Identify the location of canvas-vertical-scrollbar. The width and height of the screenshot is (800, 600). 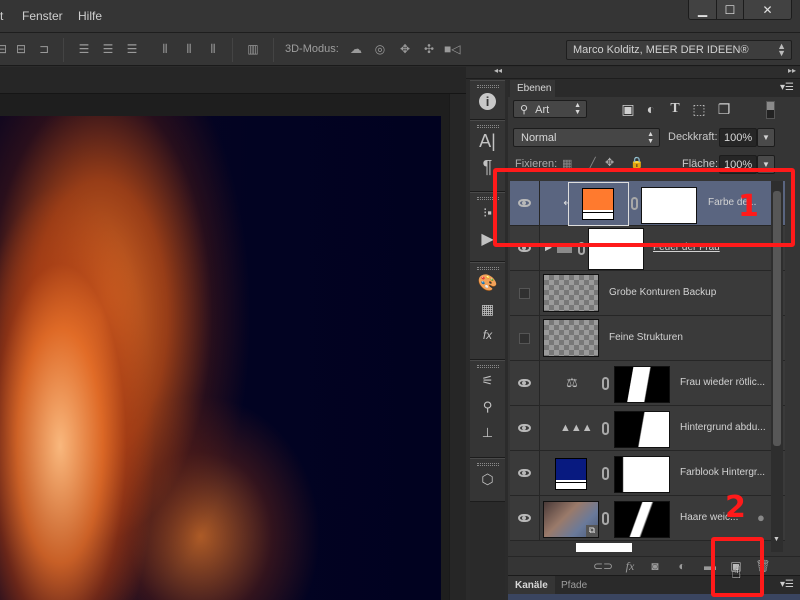
(457, 347).